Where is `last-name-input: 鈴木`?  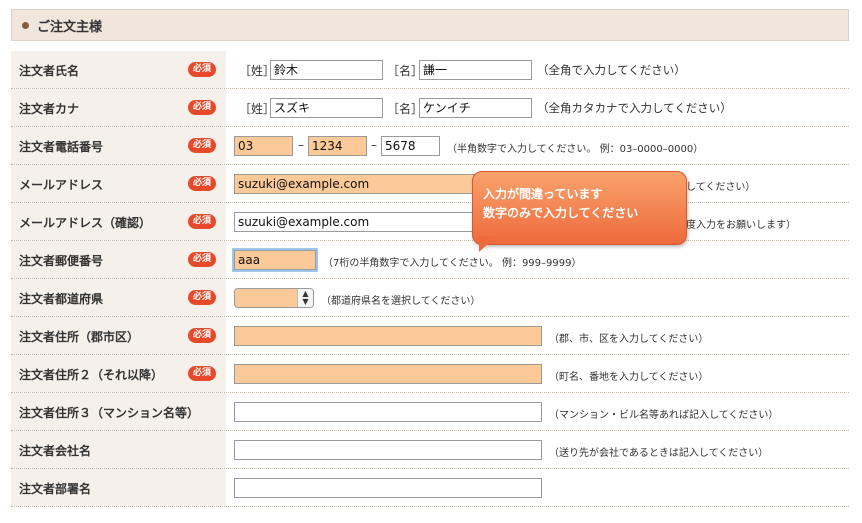
last-name-input: 鈴木 is located at coordinates (326, 70).